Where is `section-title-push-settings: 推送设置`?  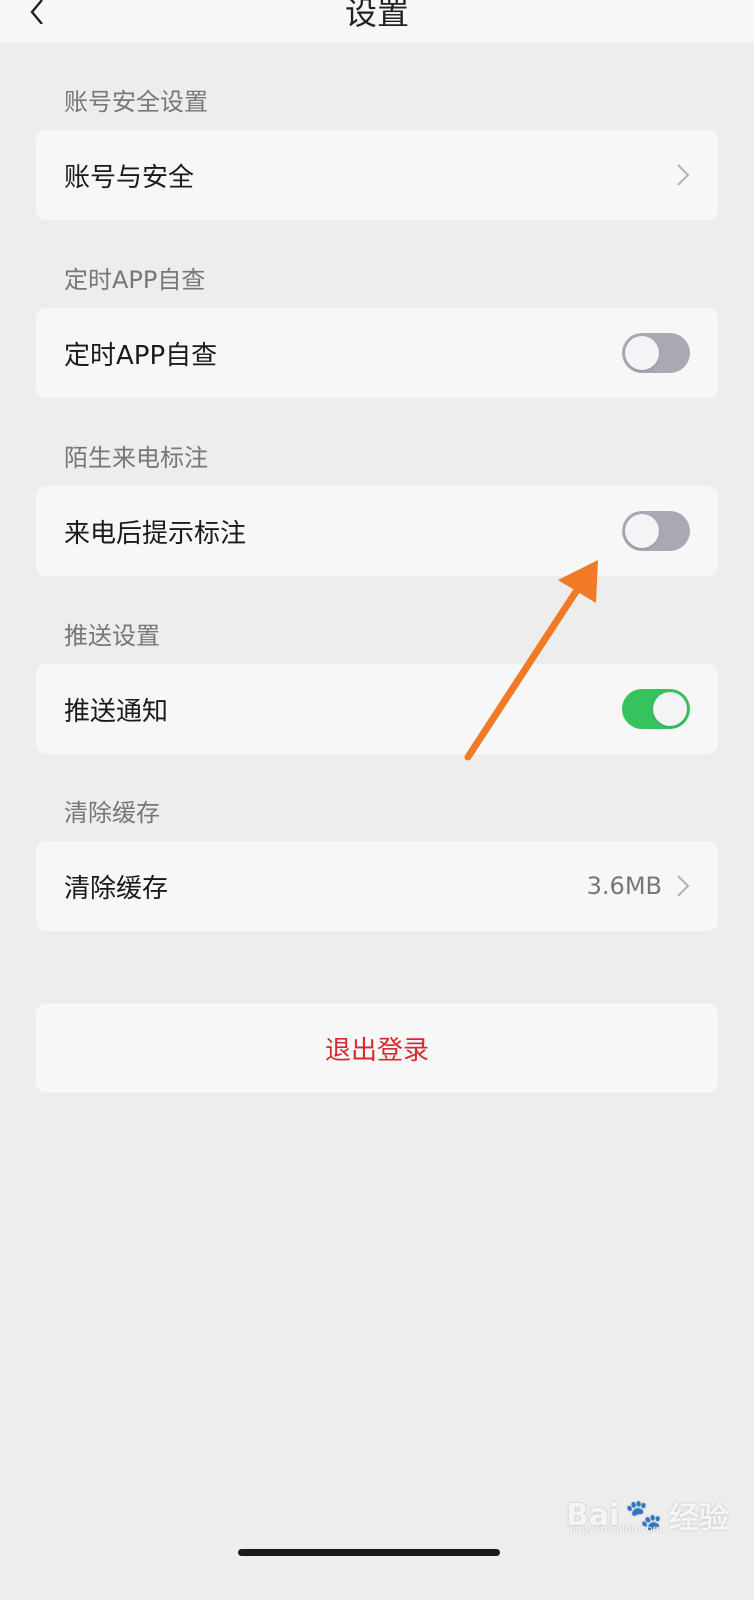
section-title-push-settings: 推送设置 is located at coordinates (112, 636).